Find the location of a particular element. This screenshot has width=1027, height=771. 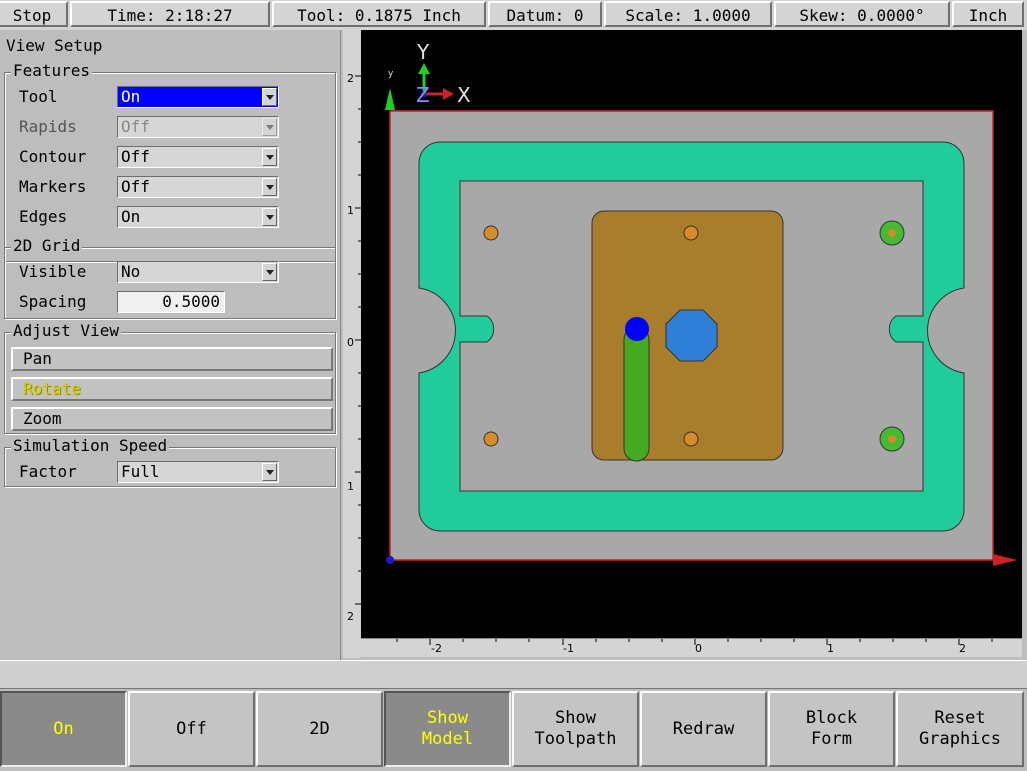

hruler-label: 2 is located at coordinates (962, 648).